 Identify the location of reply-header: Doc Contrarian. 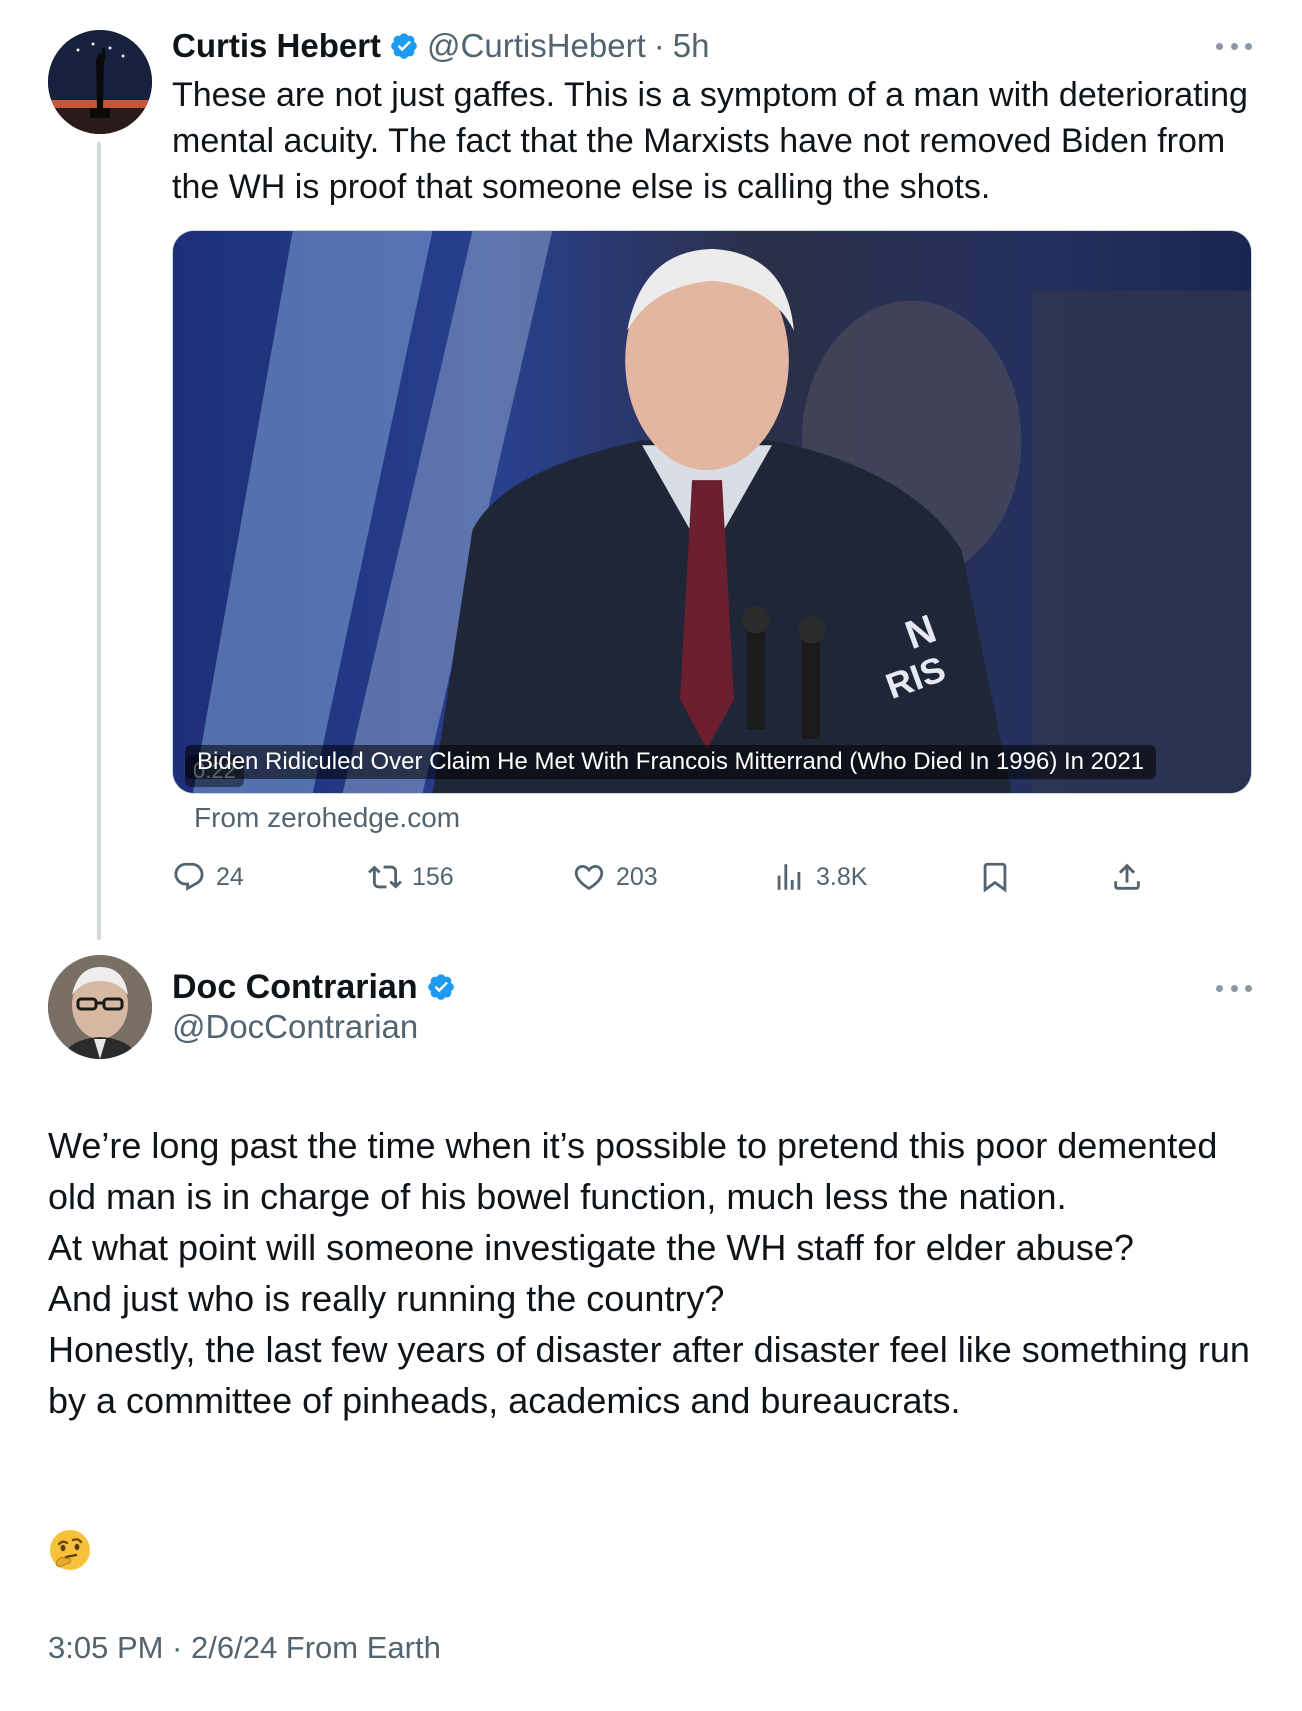
(314, 987).